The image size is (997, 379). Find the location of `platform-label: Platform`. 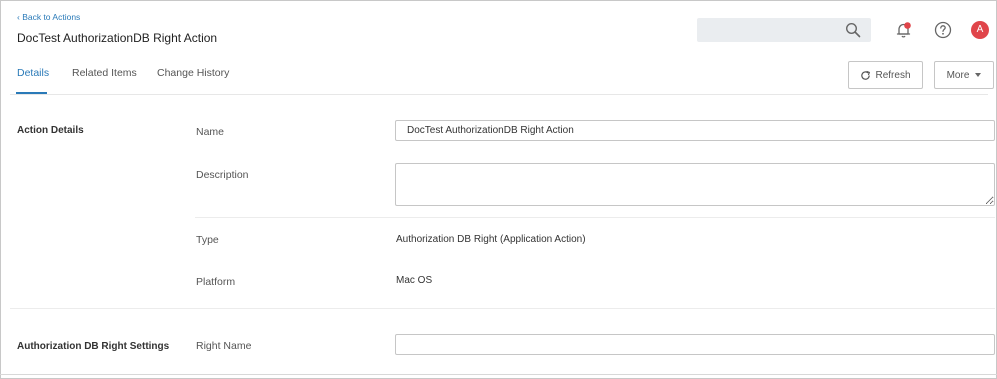

platform-label: Platform is located at coordinates (216, 282).